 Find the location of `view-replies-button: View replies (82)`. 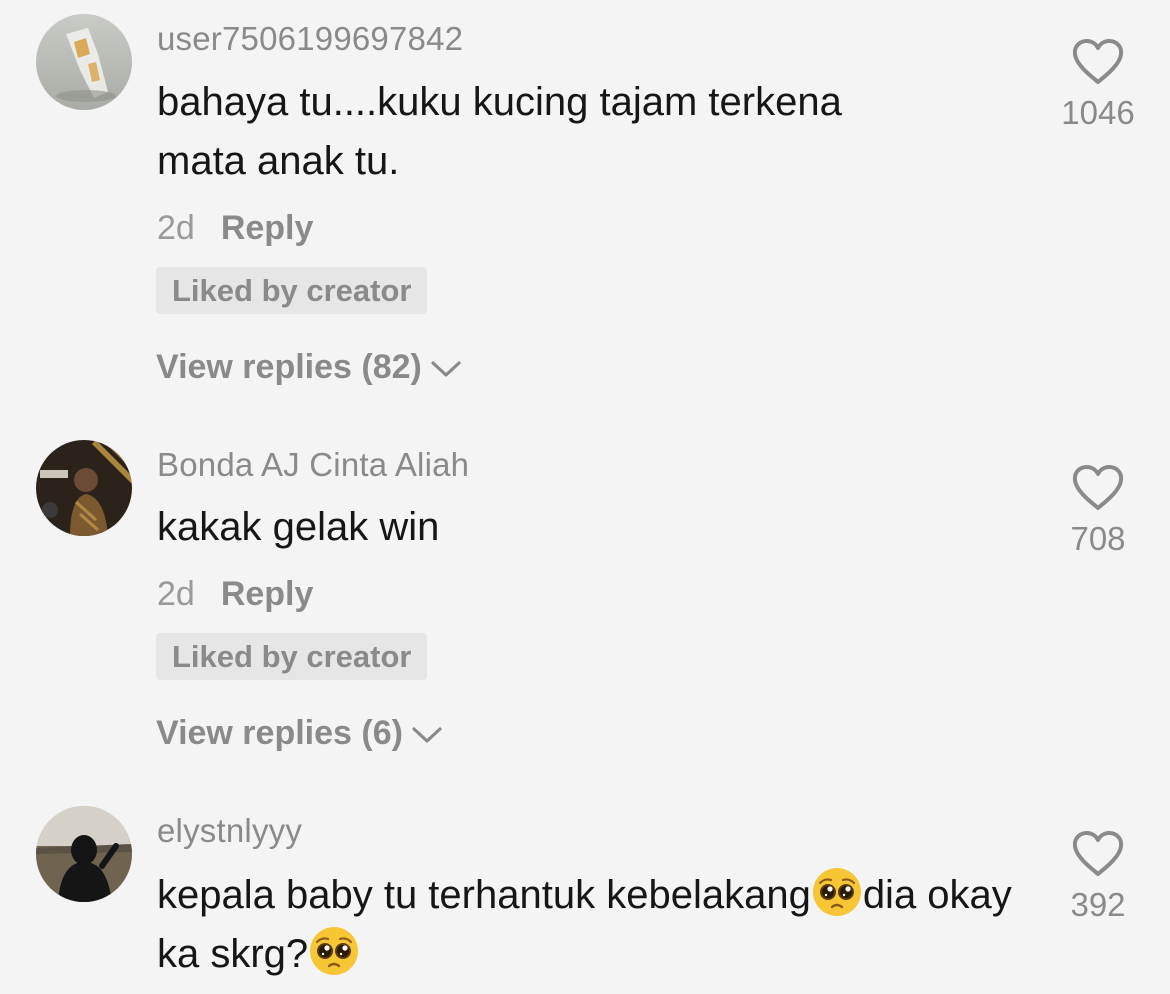

view-replies-button: View replies (82) is located at coordinates (309, 367).